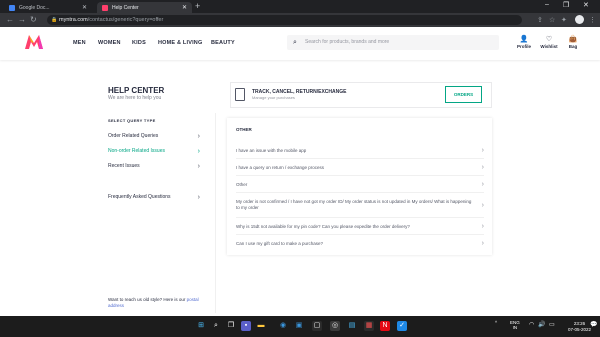 This screenshot has width=600, height=337. Describe the element at coordinates (242, 184) in the screenshot. I see `question-text: Other` at that location.